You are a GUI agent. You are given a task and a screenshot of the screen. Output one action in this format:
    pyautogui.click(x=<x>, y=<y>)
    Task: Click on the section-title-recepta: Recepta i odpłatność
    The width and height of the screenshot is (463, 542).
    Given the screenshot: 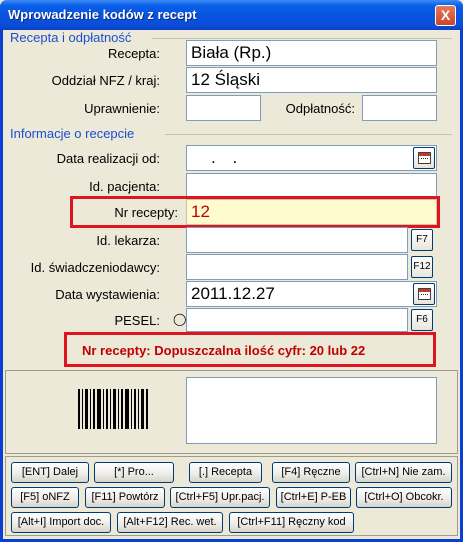 What is the action you would take?
    pyautogui.click(x=71, y=37)
    